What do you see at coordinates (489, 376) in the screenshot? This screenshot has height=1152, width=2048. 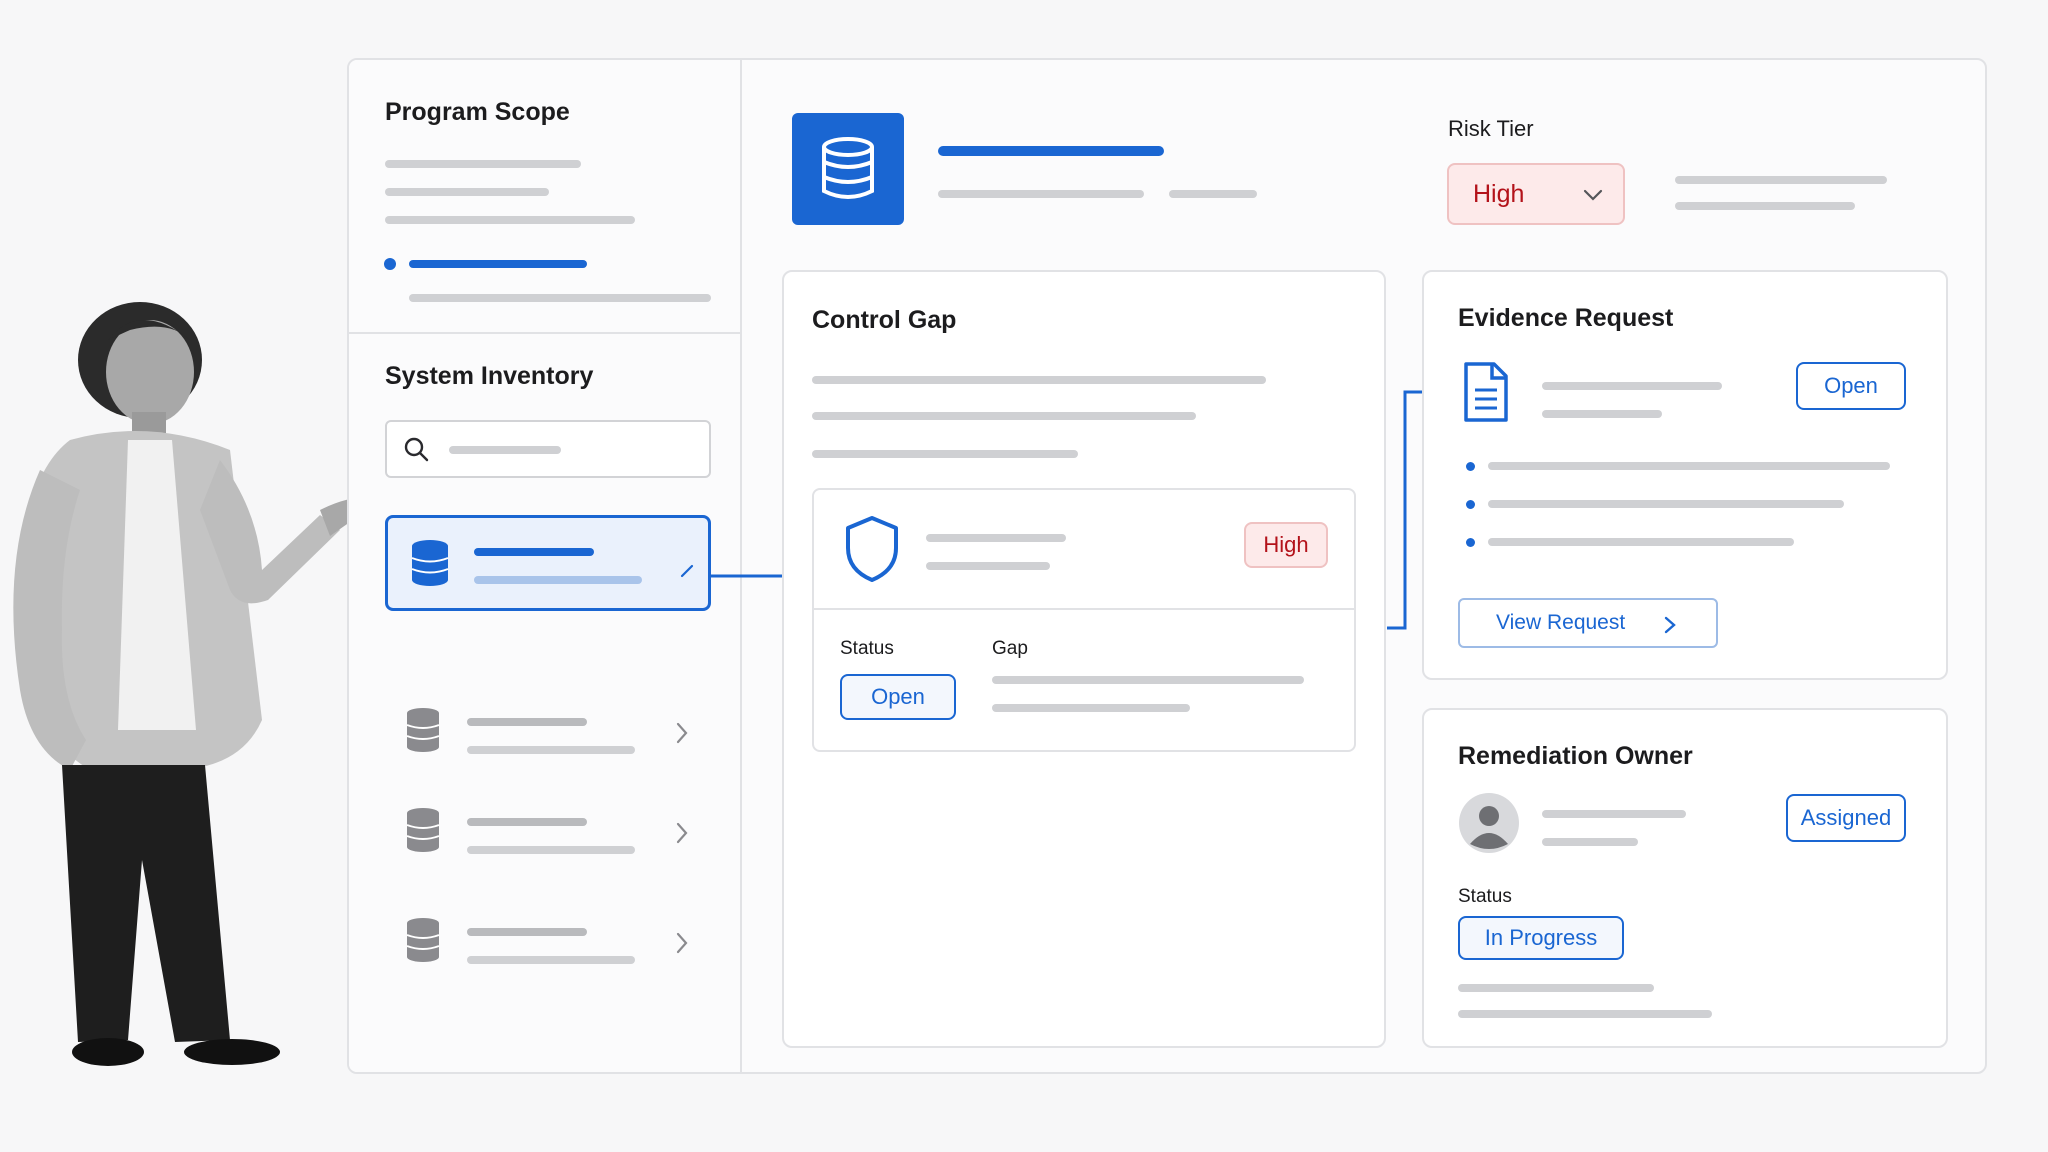 I see `system-inventory-title: System Inventory` at bounding box center [489, 376].